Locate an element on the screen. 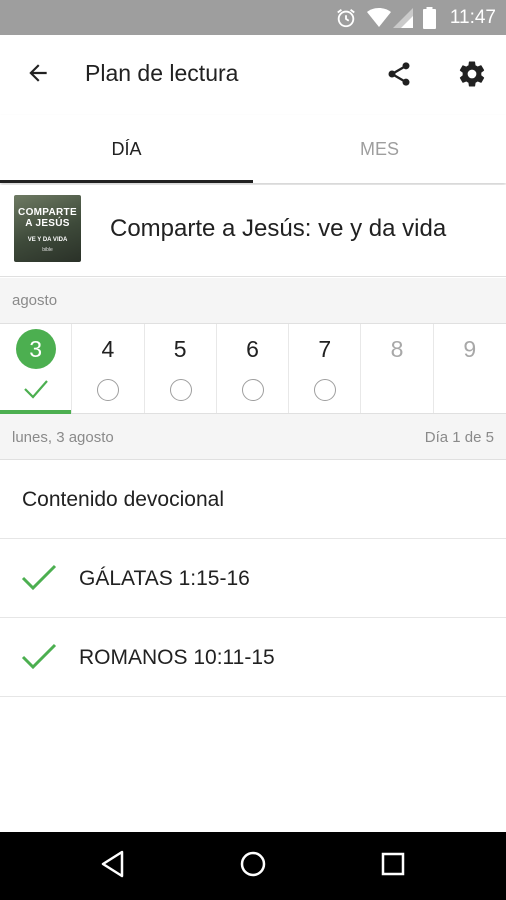  nav-back-button is located at coordinates (113, 866).